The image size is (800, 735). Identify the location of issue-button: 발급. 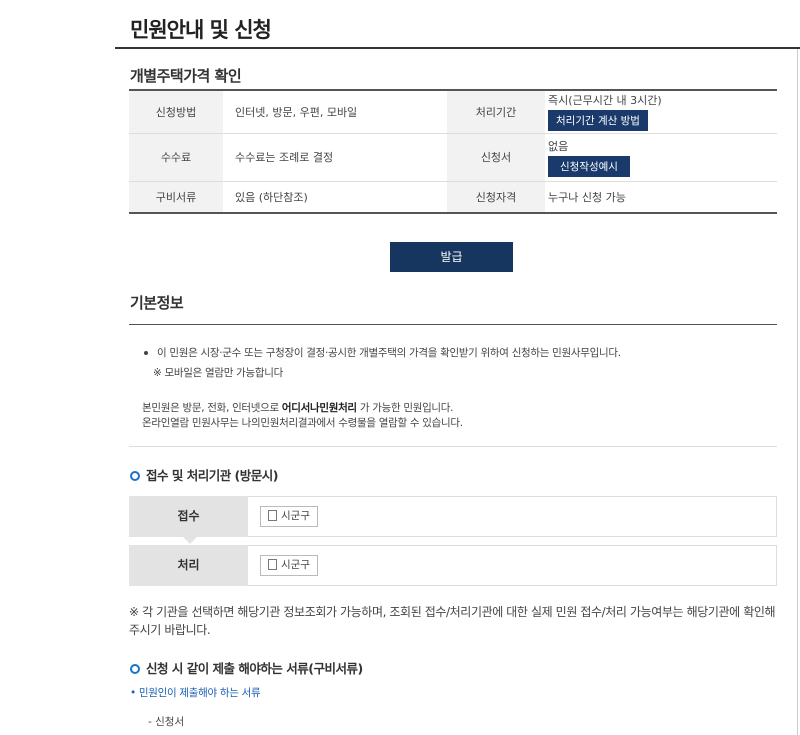
(451, 257).